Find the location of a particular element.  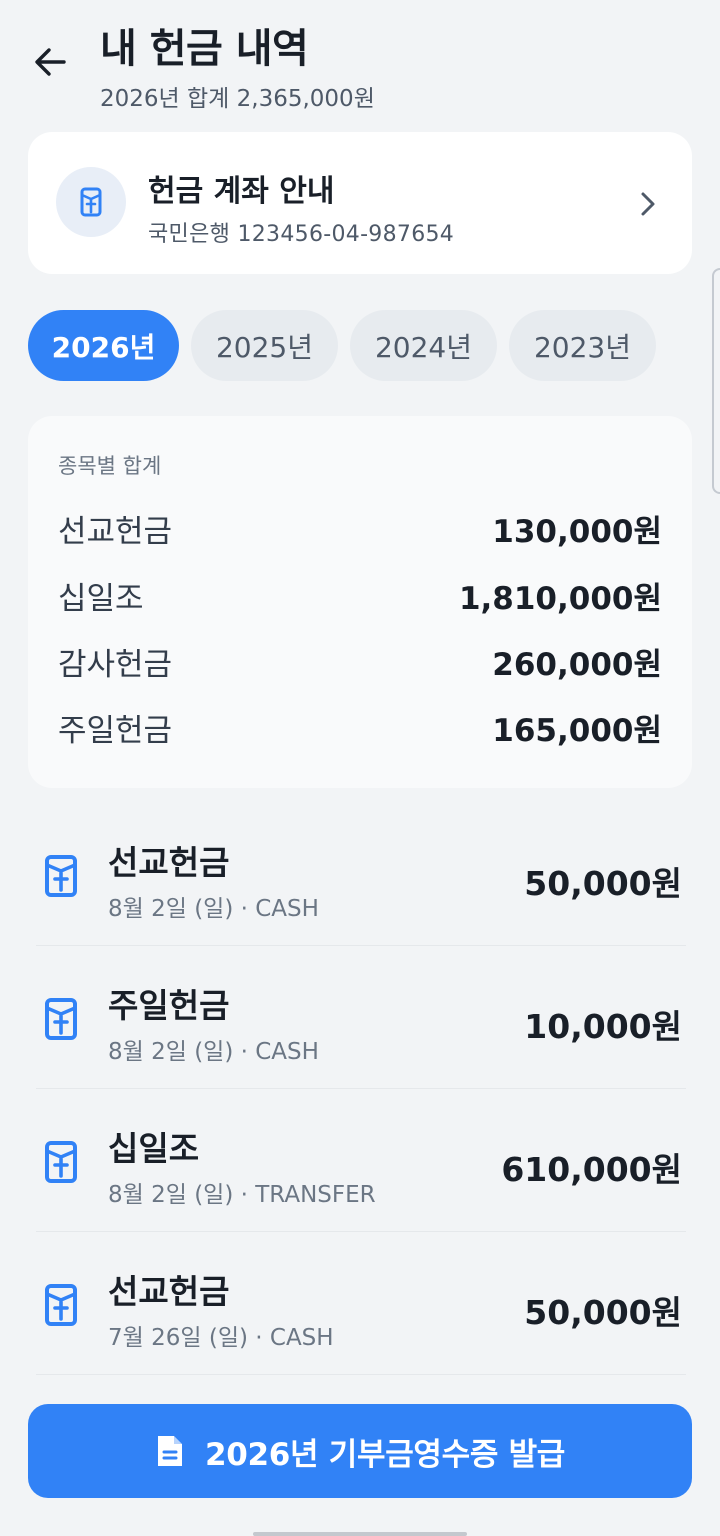

account-info-card: 헌금 계좌 안내 국민은행 123456-04-987654 is located at coordinates (360, 203).